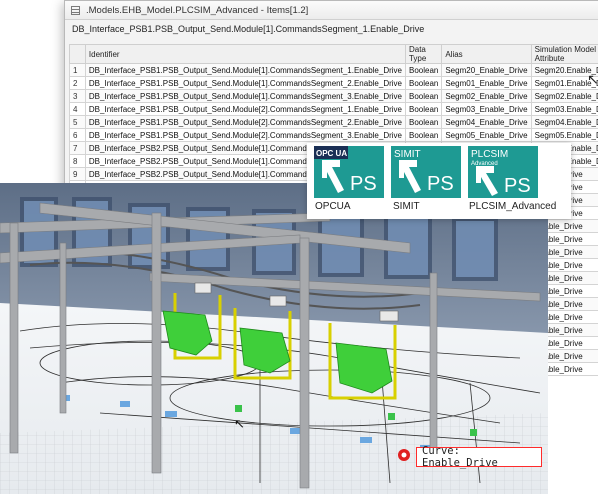 This screenshot has height=494, width=598. What do you see at coordinates (363, 184) in the screenshot?
I see `logo-opcua-mark: PS` at bounding box center [363, 184].